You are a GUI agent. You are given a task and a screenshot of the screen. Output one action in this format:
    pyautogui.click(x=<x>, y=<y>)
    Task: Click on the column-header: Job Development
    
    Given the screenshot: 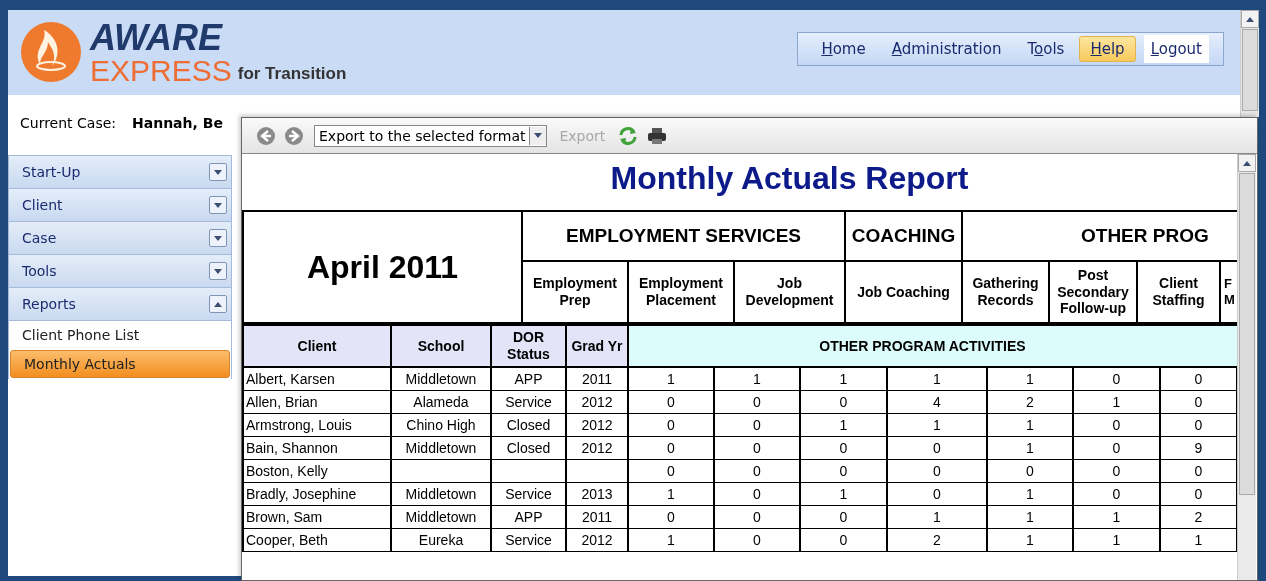 What is the action you would take?
    pyautogui.click(x=789, y=292)
    